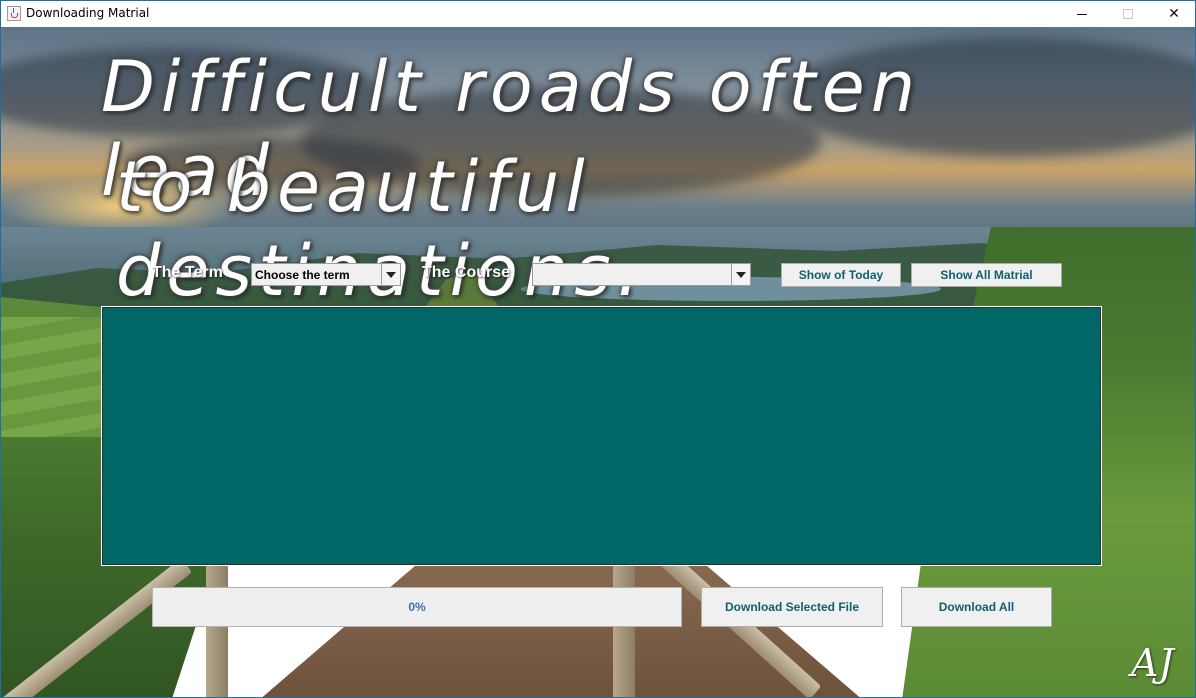  Describe the element at coordinates (377, 229) in the screenshot. I see `quote-line-2: to beautiful destinations.` at that location.